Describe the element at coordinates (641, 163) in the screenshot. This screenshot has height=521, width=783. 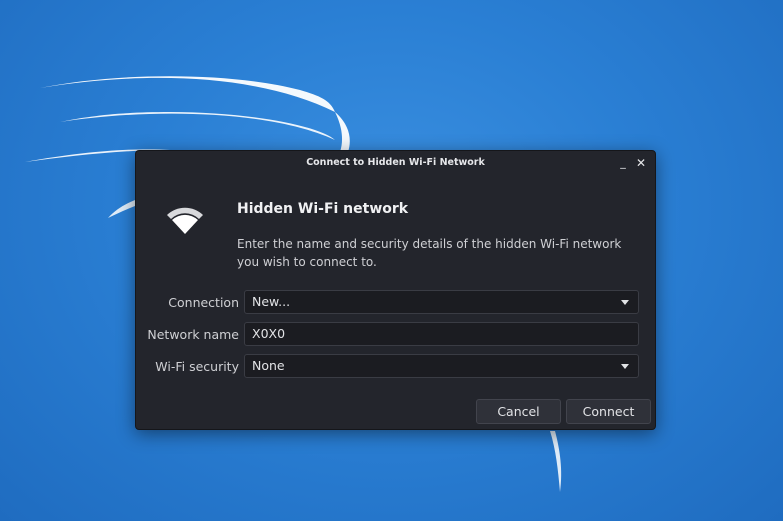
I see `close-button: ✕` at that location.